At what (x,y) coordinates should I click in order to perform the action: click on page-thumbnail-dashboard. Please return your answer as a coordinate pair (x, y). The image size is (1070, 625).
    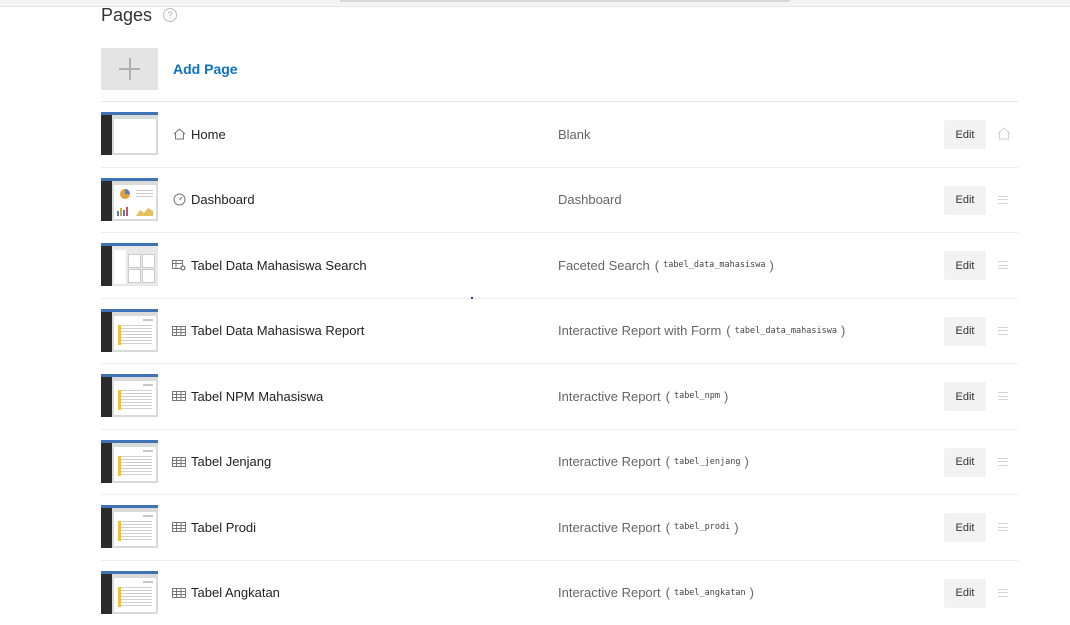
    Looking at the image, I should click on (129, 199).